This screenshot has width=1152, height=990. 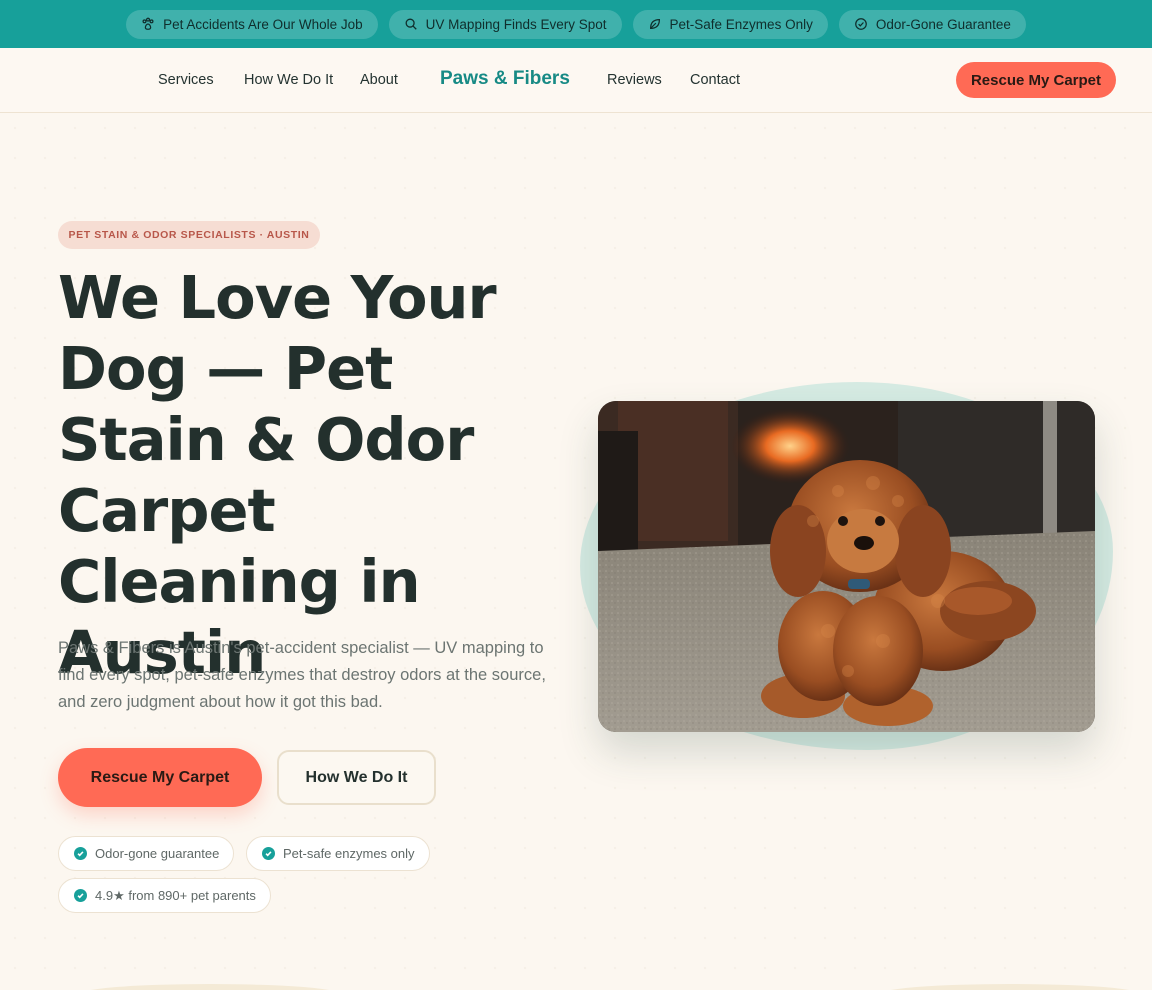 I want to click on announcement-pill-guarantee: Odor-Gone Guarantee, so click(x=932, y=24).